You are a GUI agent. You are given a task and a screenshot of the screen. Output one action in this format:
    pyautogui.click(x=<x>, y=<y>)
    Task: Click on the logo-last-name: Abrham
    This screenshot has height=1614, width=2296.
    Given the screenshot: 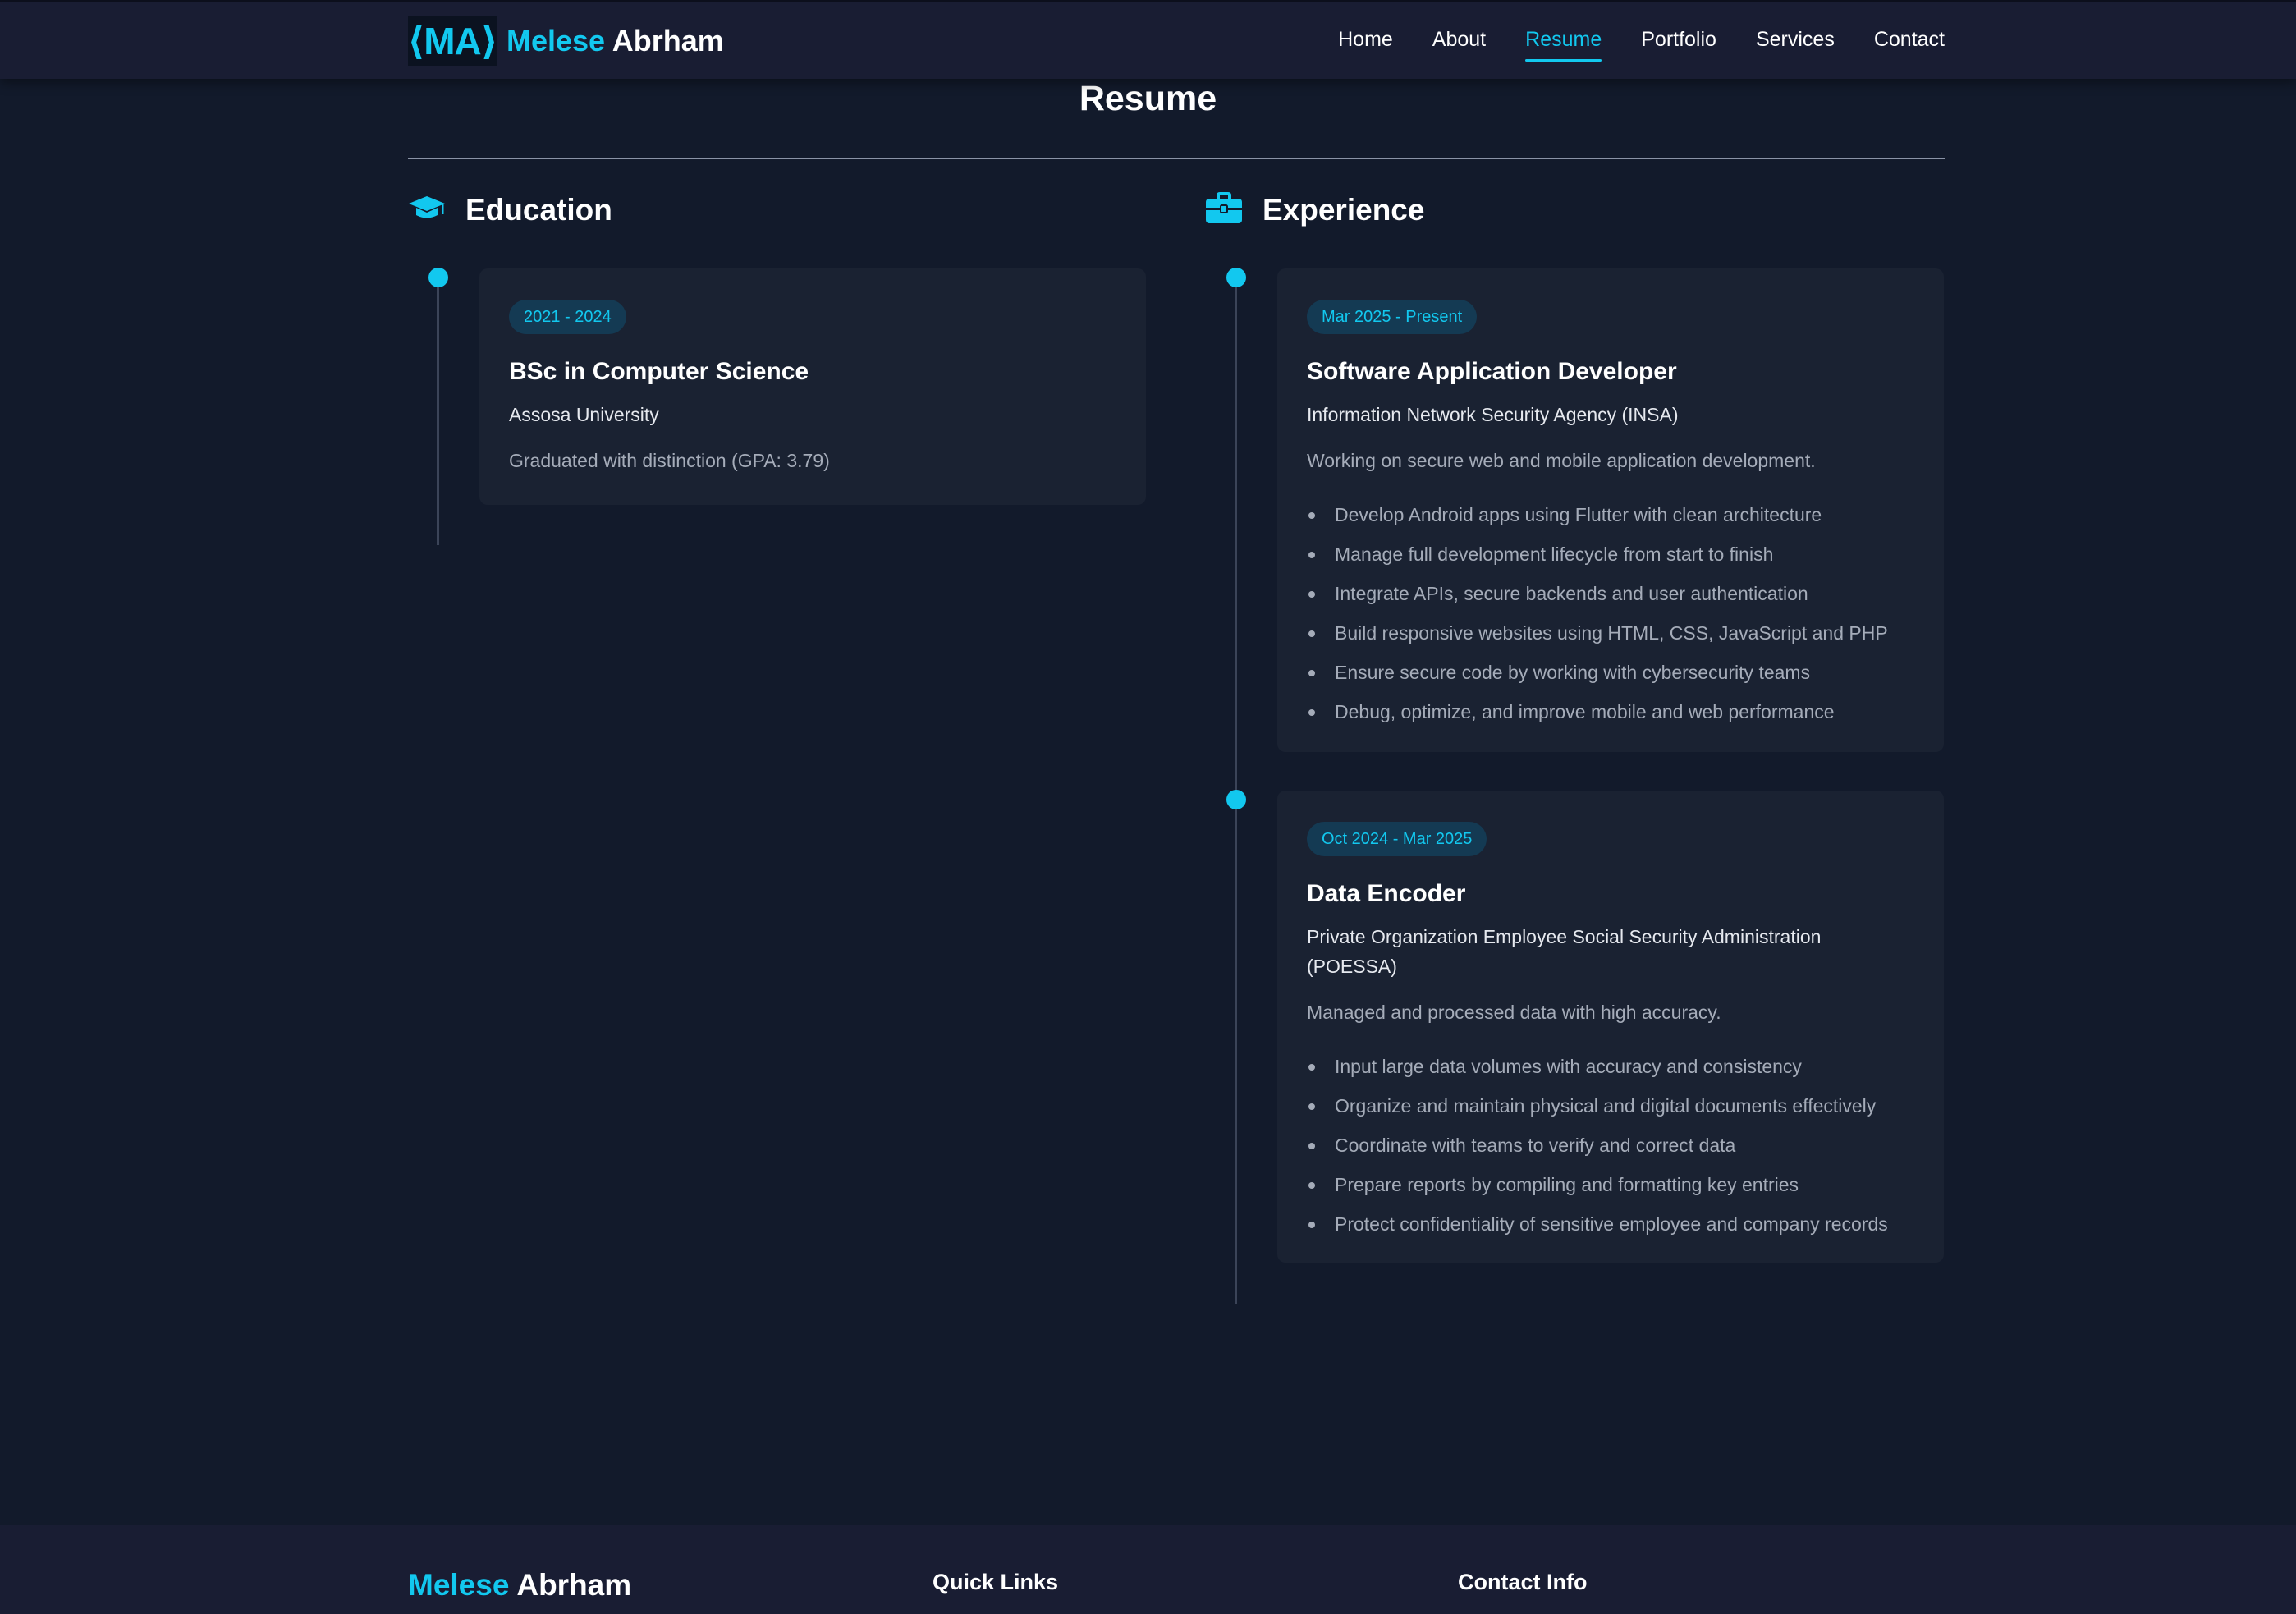 What is the action you would take?
    pyautogui.click(x=668, y=40)
    